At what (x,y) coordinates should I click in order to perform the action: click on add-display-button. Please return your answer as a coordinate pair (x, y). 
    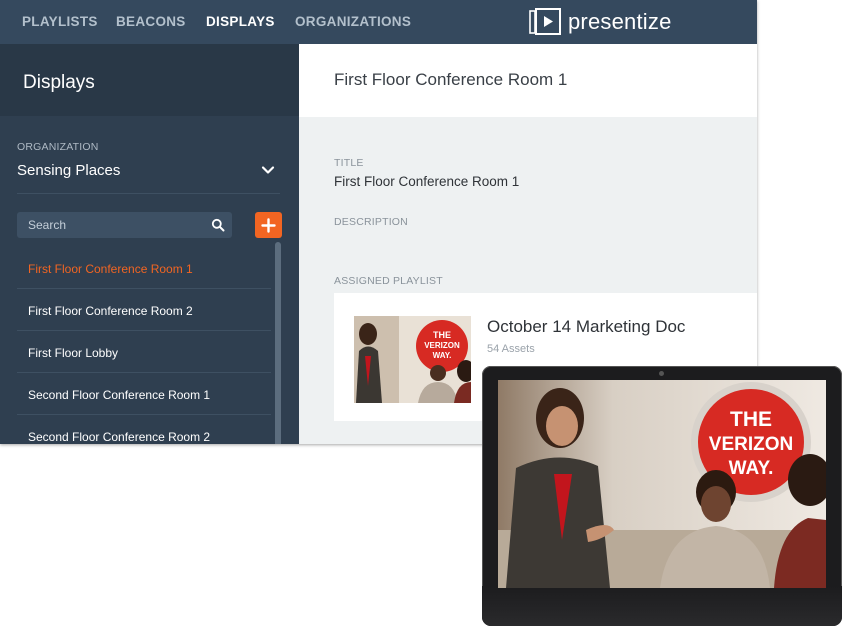
    Looking at the image, I should click on (268, 225).